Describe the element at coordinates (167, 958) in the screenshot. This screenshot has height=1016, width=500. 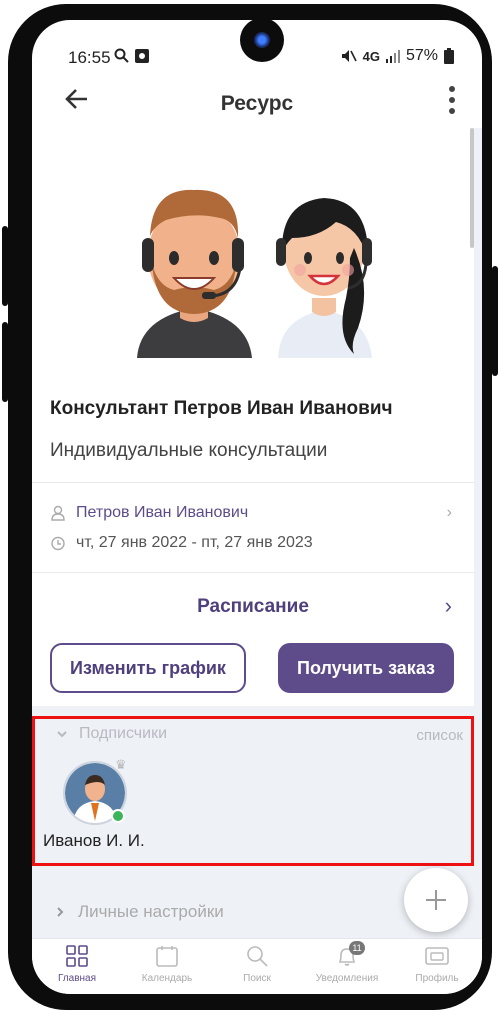
I see `calendar-icon` at that location.